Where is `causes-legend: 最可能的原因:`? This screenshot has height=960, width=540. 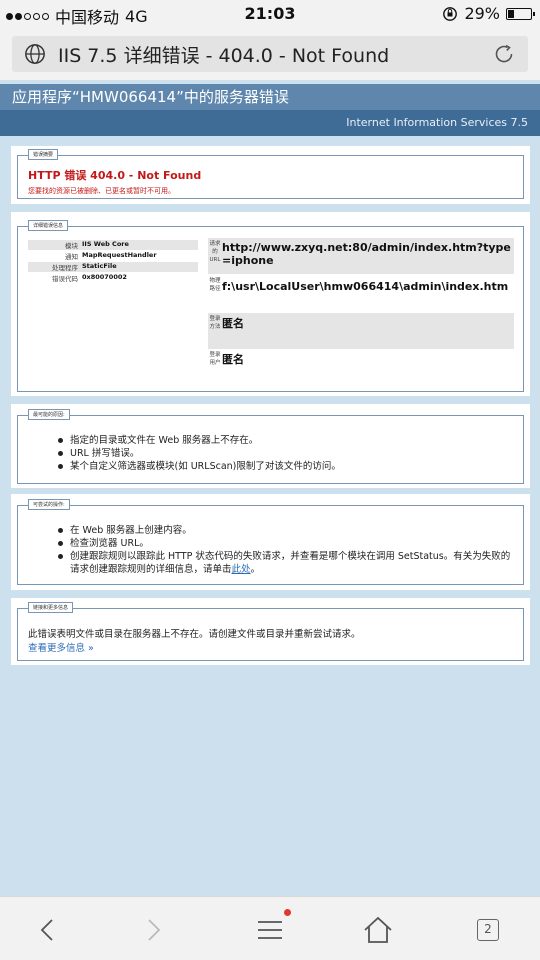 causes-legend: 最可能的原因: is located at coordinates (49, 414).